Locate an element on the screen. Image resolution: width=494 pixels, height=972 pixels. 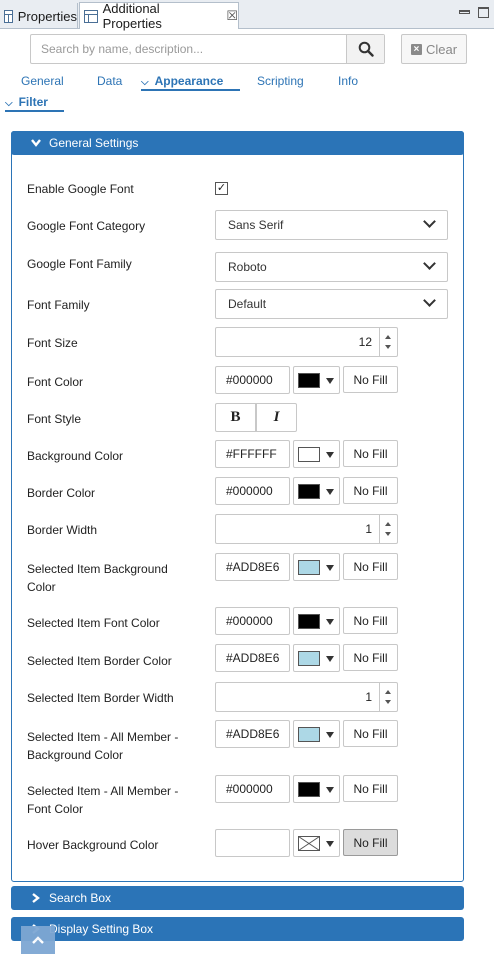
hover-bg-hex-input is located at coordinates (252, 843).